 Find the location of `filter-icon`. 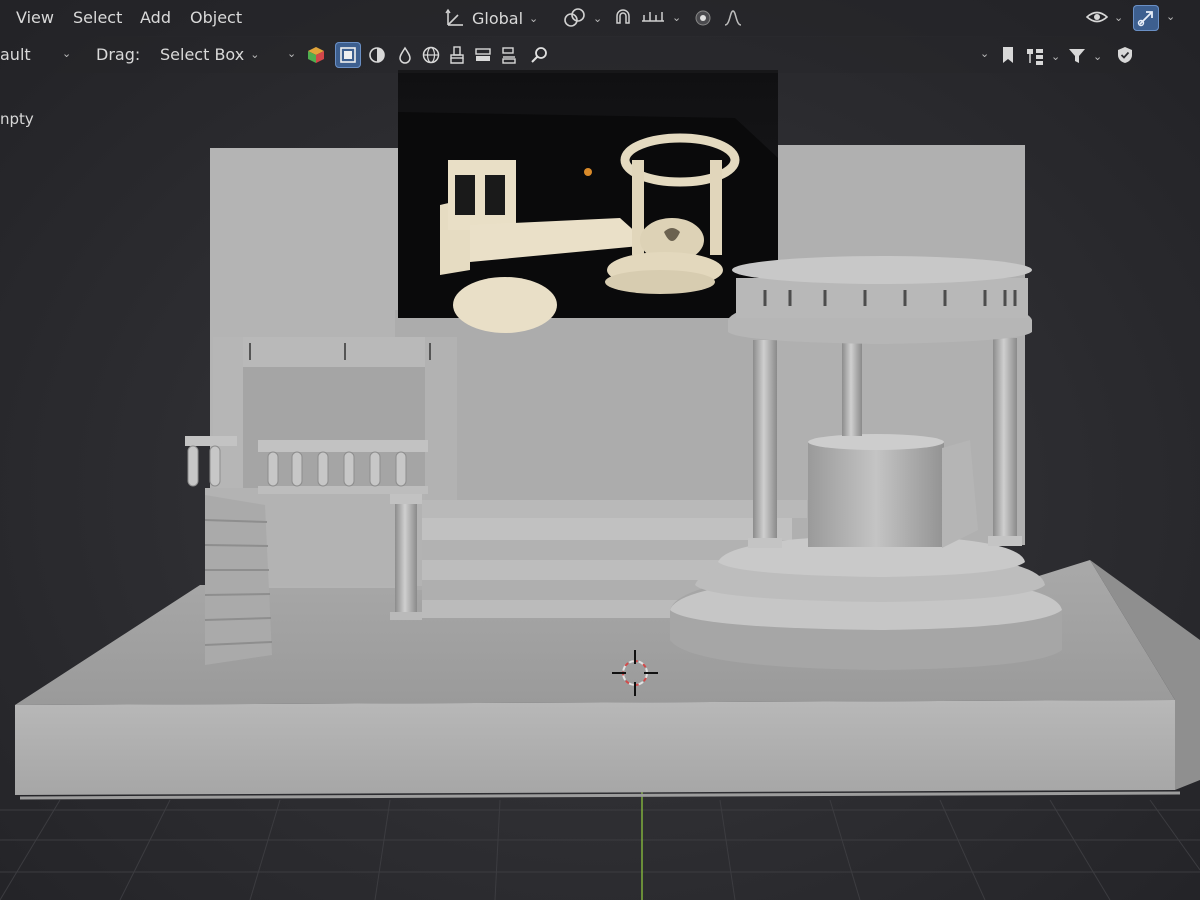

filter-icon is located at coordinates (1077, 56).